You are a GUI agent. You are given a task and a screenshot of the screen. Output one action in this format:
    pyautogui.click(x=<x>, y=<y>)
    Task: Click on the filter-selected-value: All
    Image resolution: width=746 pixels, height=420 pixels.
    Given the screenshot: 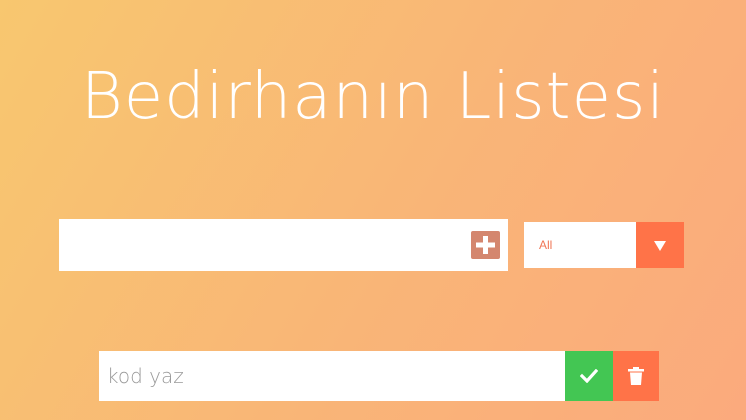 What is the action you would take?
    pyautogui.click(x=580, y=245)
    